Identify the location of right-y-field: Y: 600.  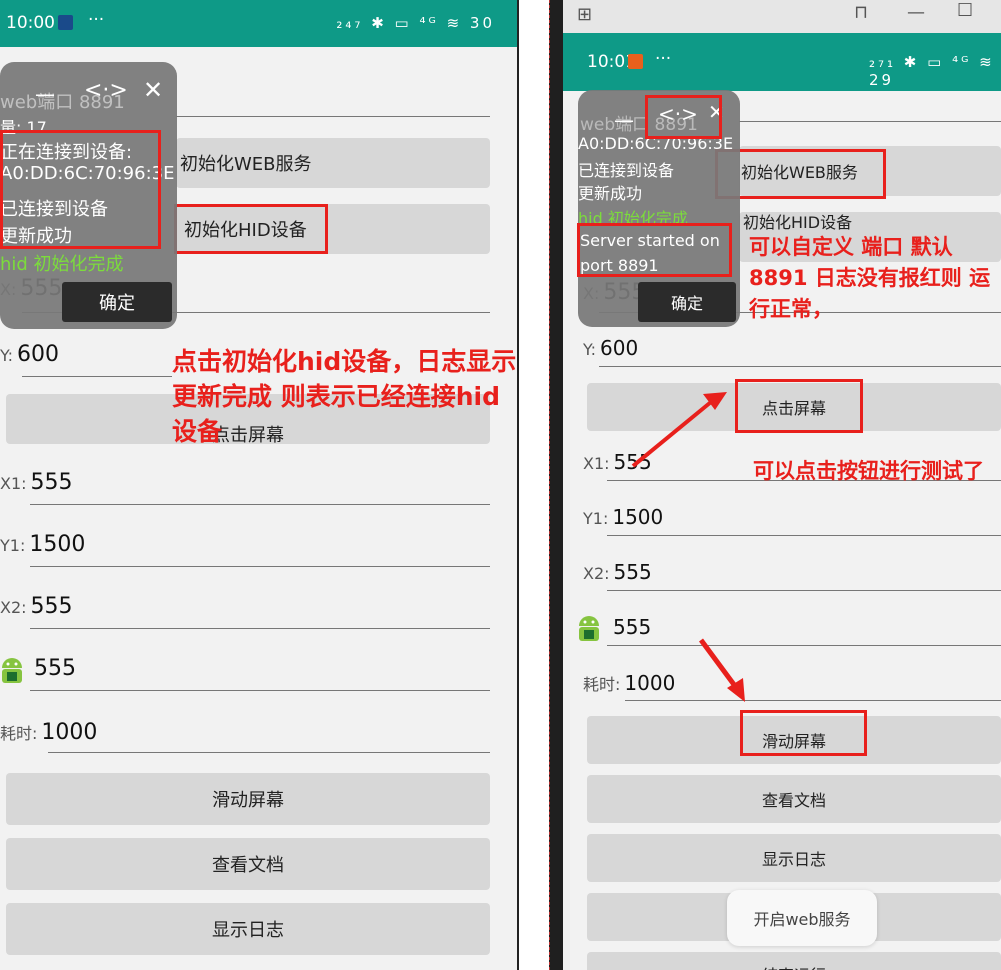
(610, 348).